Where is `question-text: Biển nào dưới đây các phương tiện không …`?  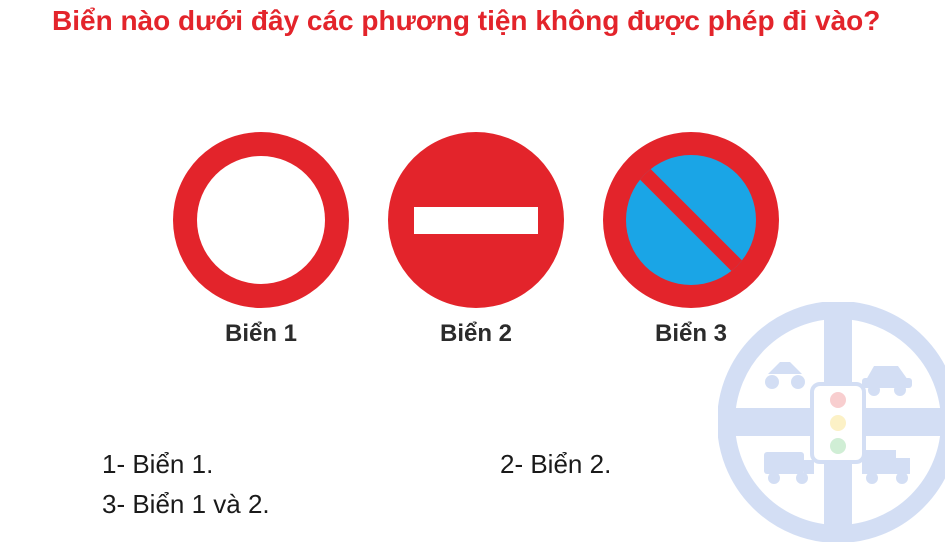 question-text: Biển nào dưới đây các phương tiện không … is located at coordinates (466, 20).